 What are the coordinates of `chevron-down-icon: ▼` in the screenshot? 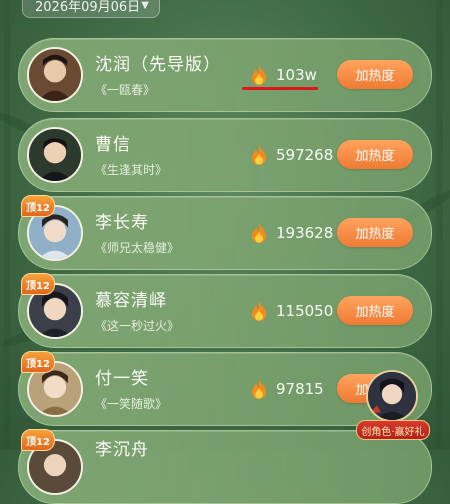 It's located at (145, 5).